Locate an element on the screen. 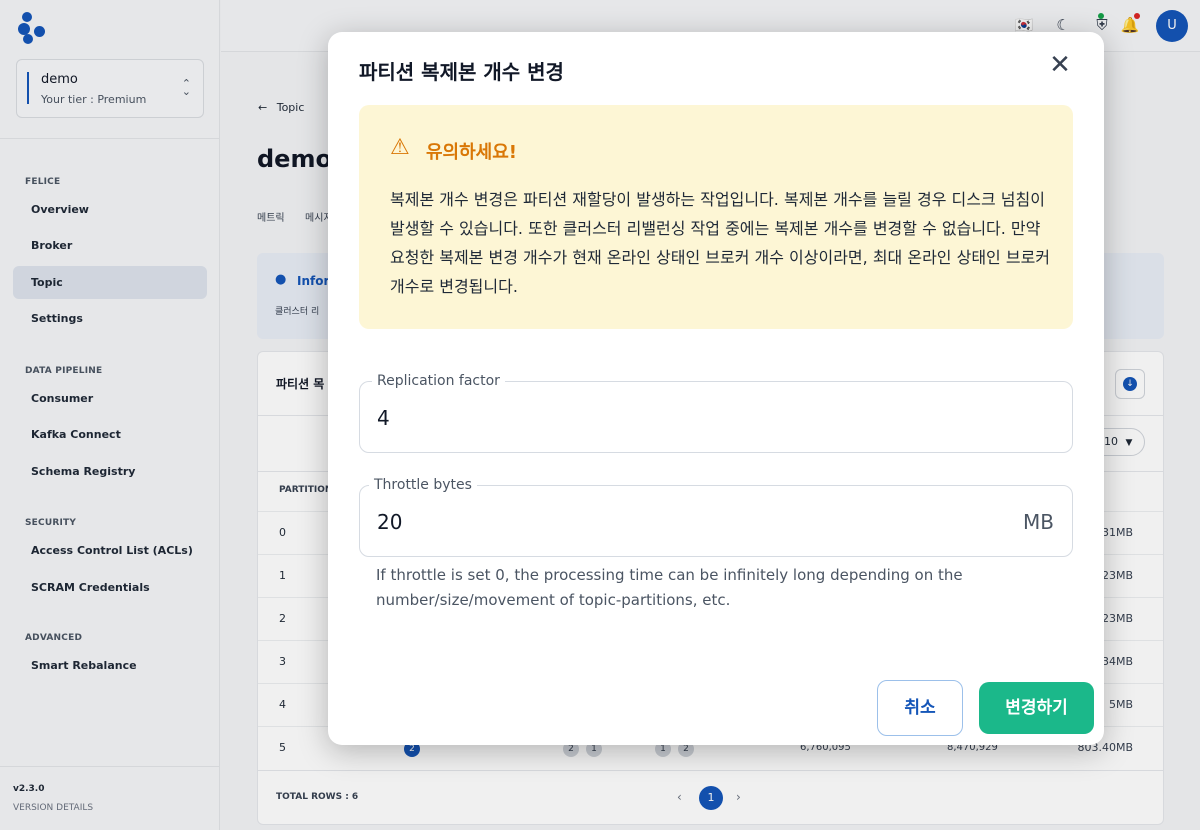 The width and height of the screenshot is (1200, 830). throttle-bytes-label: Throttle bytes is located at coordinates (423, 485).